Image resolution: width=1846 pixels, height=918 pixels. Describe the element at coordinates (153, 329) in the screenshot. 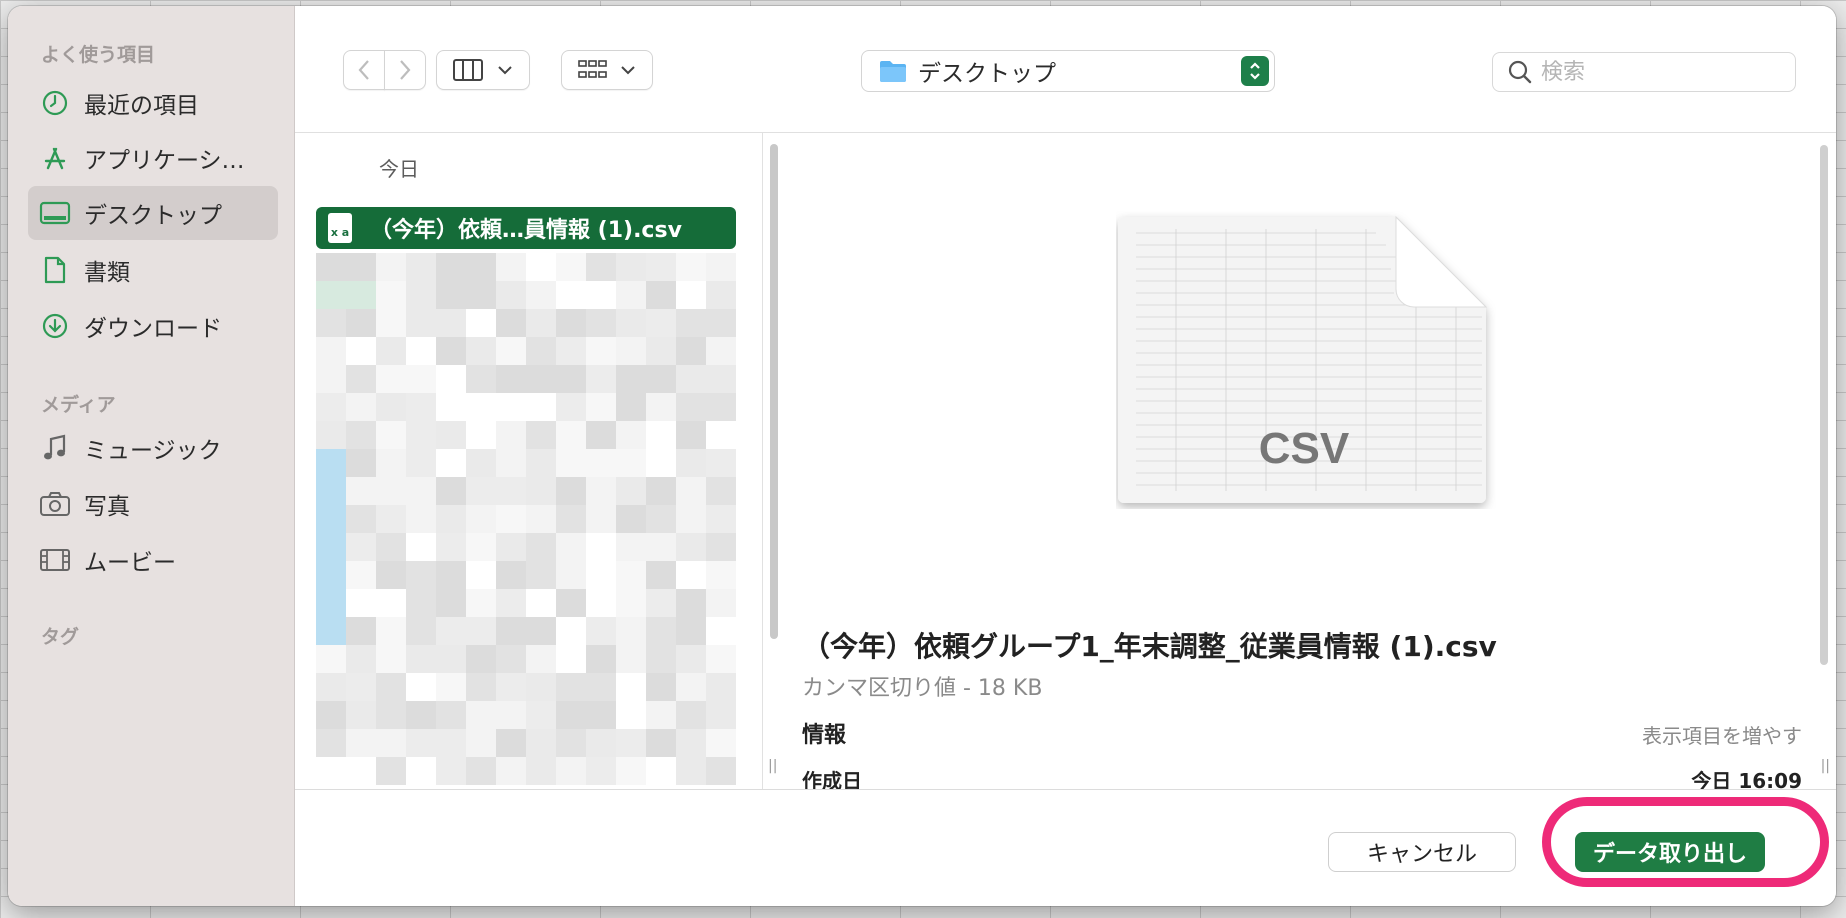

I see `sidebar-item-label: ダウンロード` at that location.